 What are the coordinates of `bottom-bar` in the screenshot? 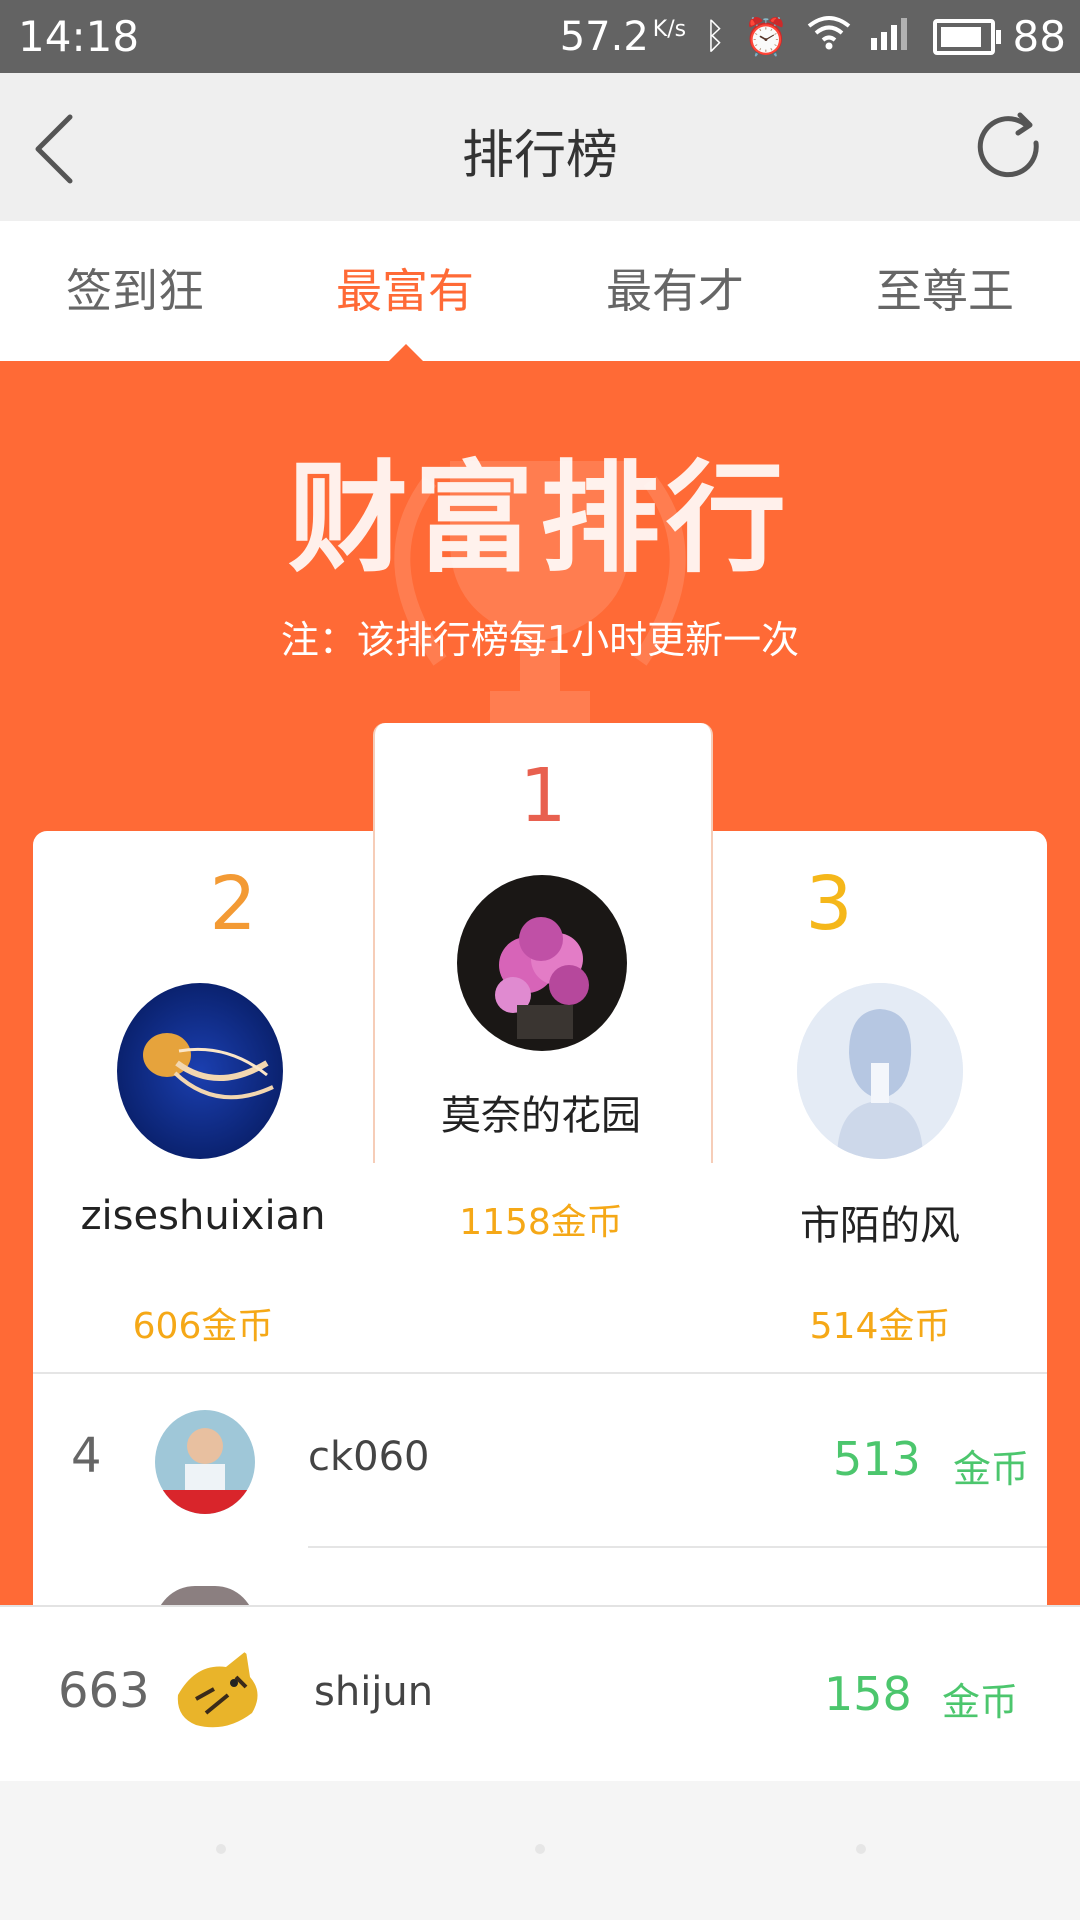 It's located at (540, 1850).